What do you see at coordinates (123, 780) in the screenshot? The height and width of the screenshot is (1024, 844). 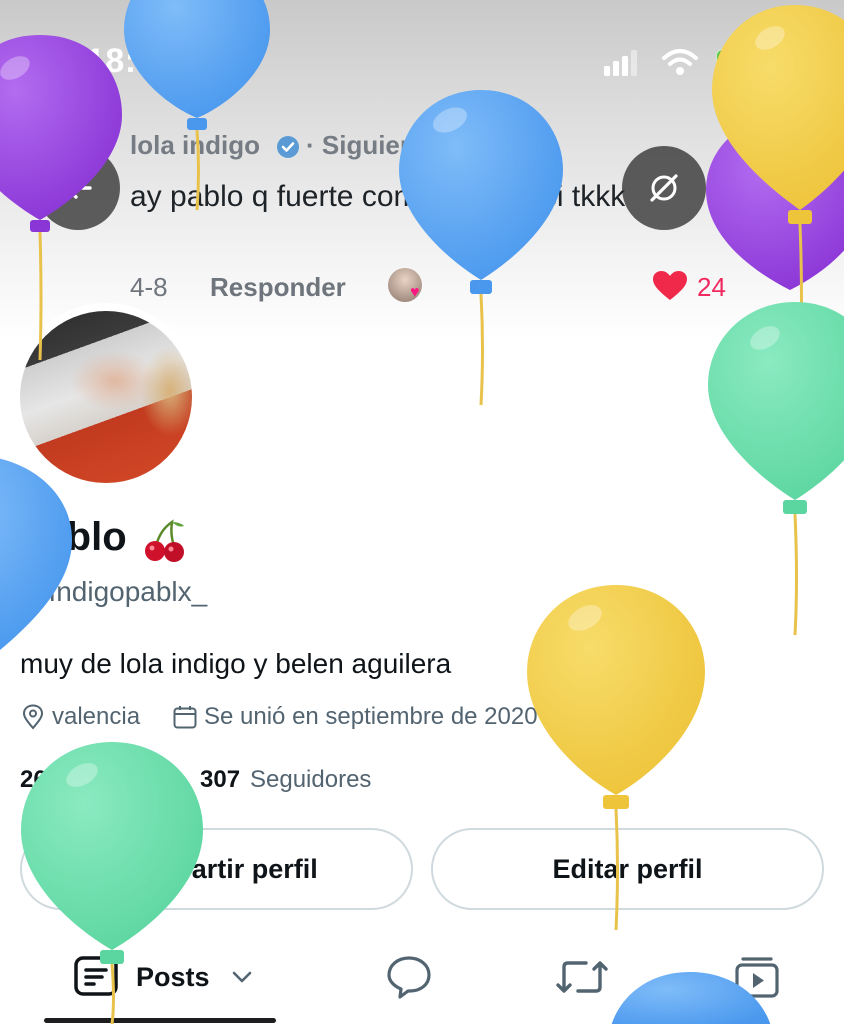 I see `following-label: Siguiendo` at bounding box center [123, 780].